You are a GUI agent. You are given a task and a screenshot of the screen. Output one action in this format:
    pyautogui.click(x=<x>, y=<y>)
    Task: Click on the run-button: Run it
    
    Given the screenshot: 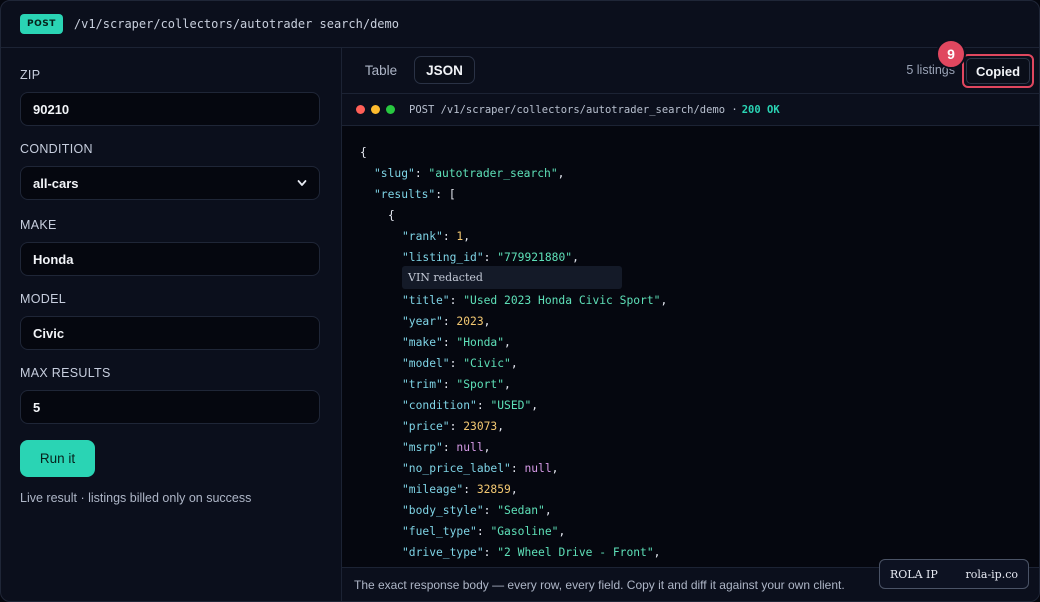 What is the action you would take?
    pyautogui.click(x=57, y=458)
    